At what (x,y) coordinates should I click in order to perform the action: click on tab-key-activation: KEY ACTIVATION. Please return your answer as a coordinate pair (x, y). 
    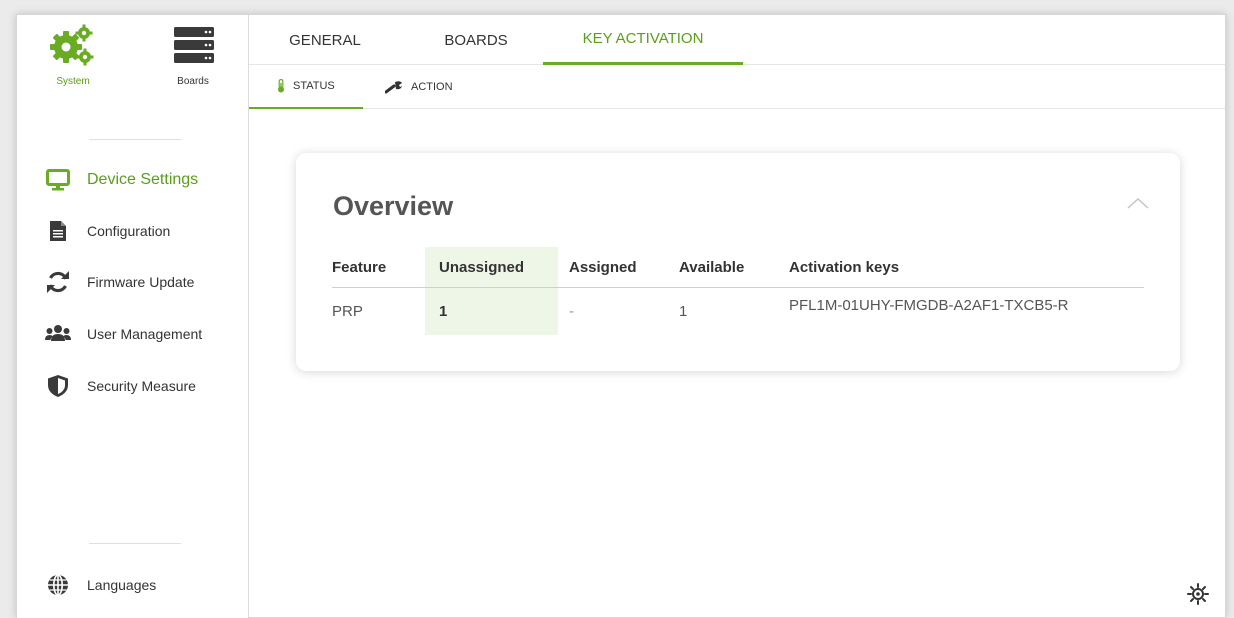
    Looking at the image, I should click on (643, 40).